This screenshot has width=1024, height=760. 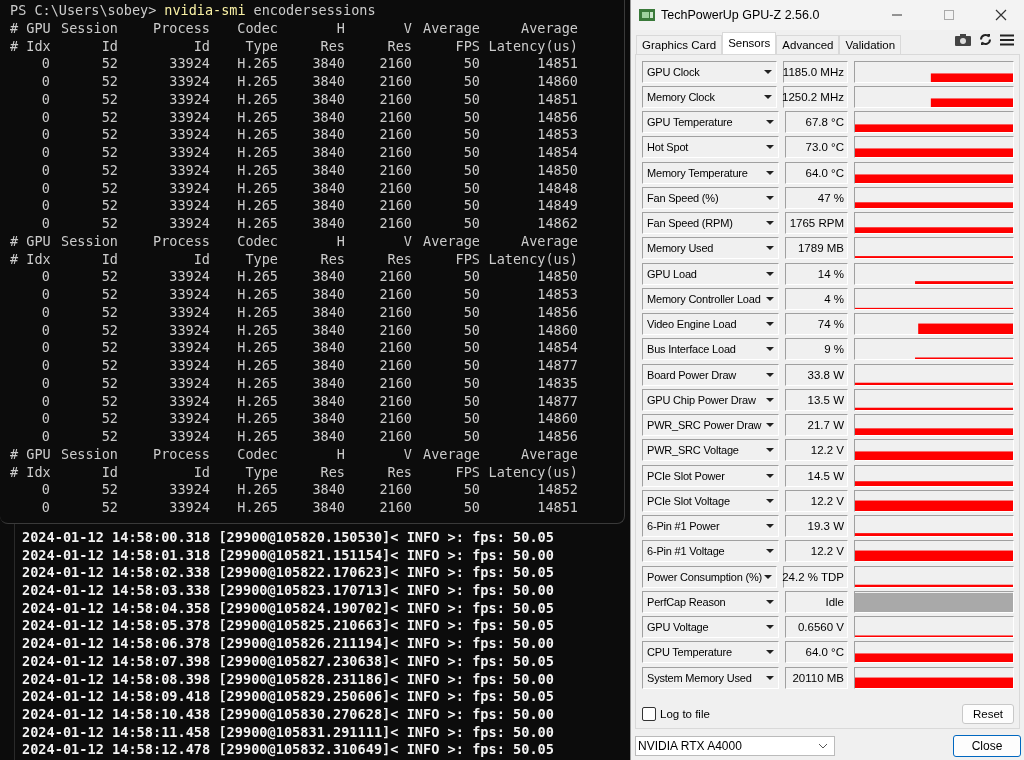 I want to click on sensor-dropdown: Fan Speed (RPM), so click(x=711, y=223).